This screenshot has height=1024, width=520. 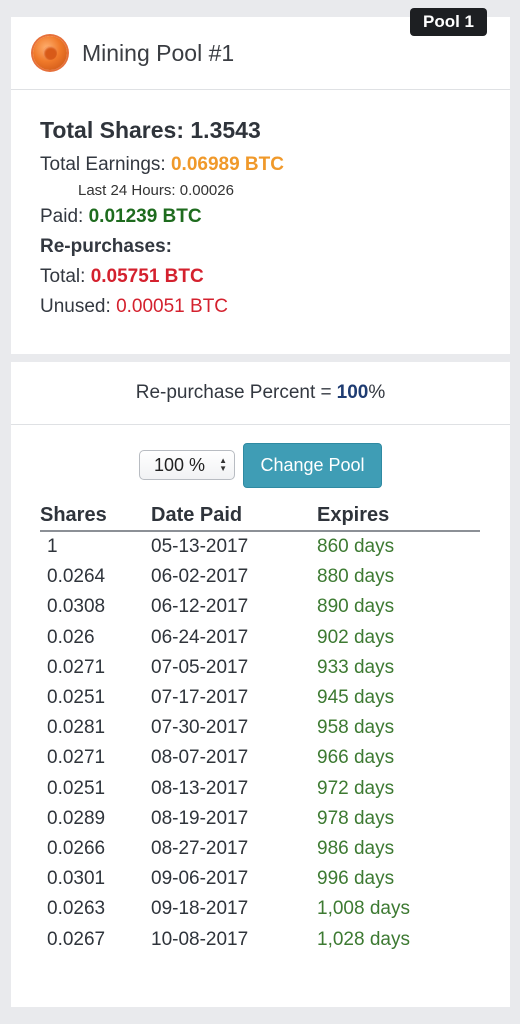 I want to click on table-row: 0.026 06-24-2017 902 days, so click(x=260, y=638).